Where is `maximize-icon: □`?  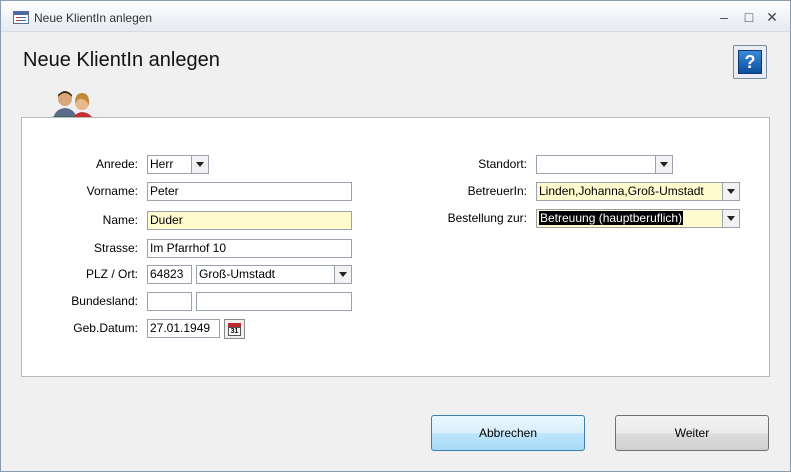 maximize-icon: □ is located at coordinates (749, 17).